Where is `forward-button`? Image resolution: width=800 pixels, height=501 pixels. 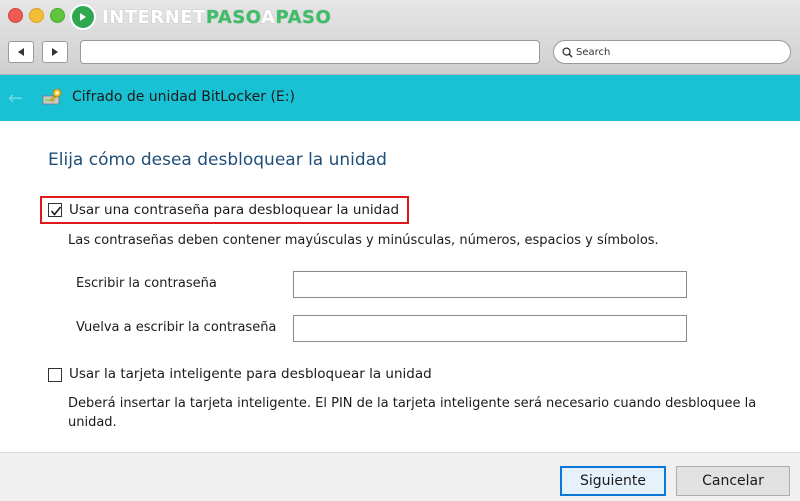
forward-button is located at coordinates (55, 52).